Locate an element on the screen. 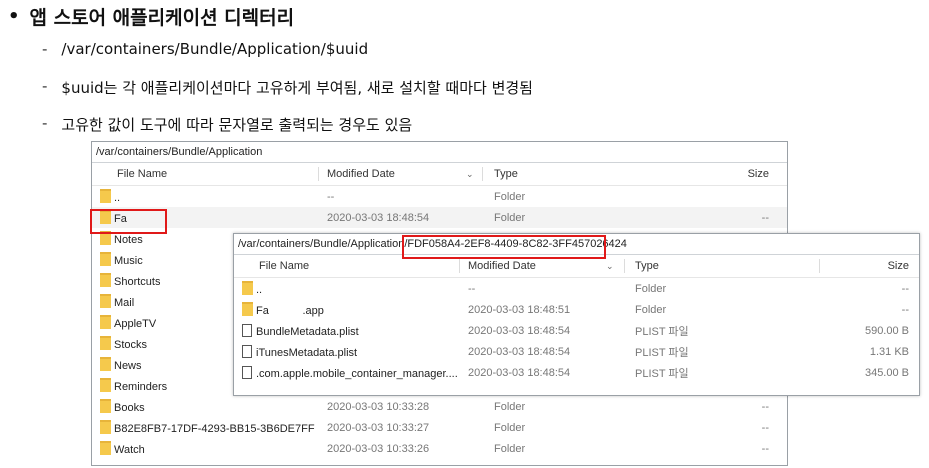  list-item: Fa 2020-03-03 18:48:54 Folder -- is located at coordinates (439, 217).